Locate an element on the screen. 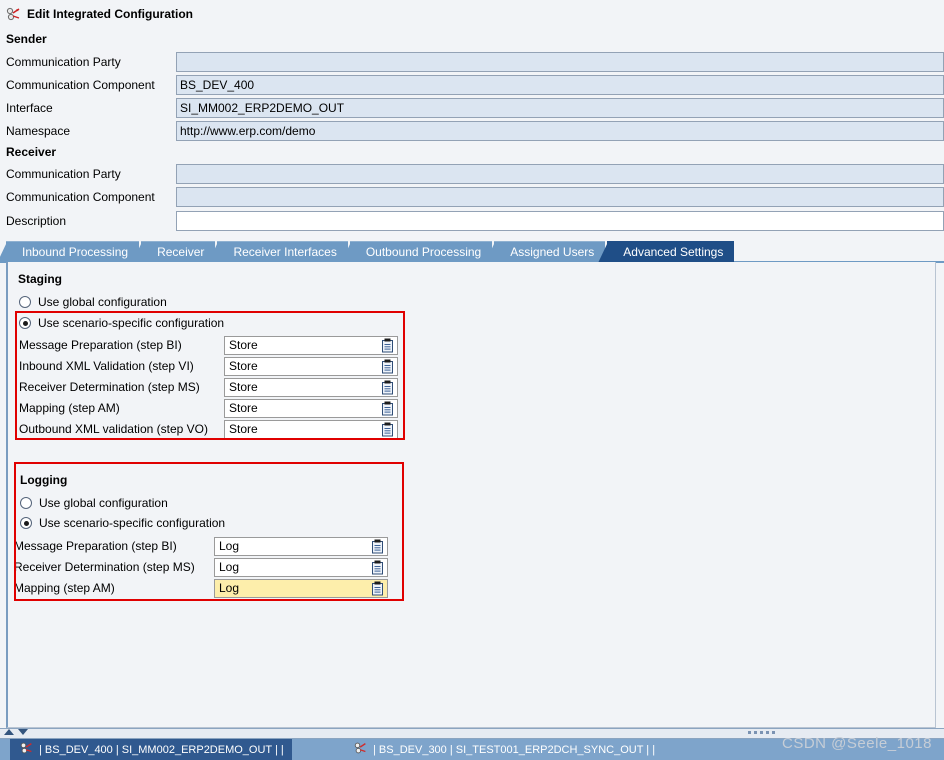 The height and width of the screenshot is (760, 944). logging-combo-mapping: Log is located at coordinates (301, 588).